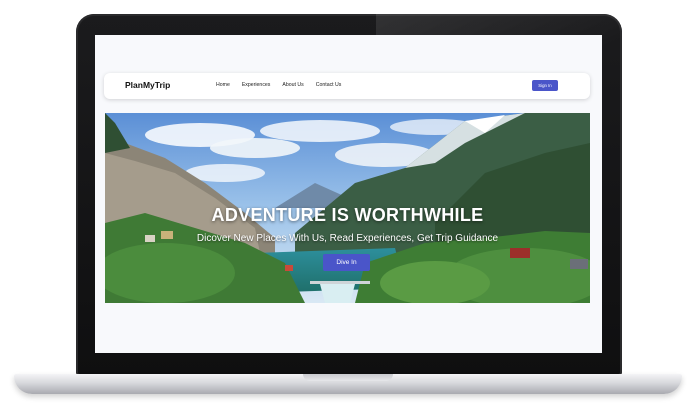  What do you see at coordinates (223, 85) in the screenshot?
I see `nav-link-home: Home` at bounding box center [223, 85].